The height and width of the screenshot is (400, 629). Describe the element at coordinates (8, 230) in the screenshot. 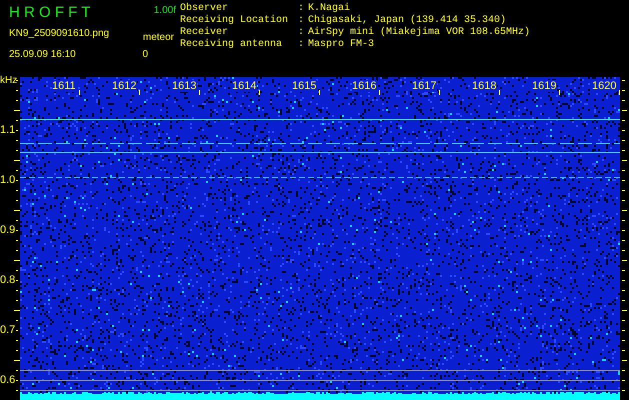

I see `axis-label: 0.9` at that location.